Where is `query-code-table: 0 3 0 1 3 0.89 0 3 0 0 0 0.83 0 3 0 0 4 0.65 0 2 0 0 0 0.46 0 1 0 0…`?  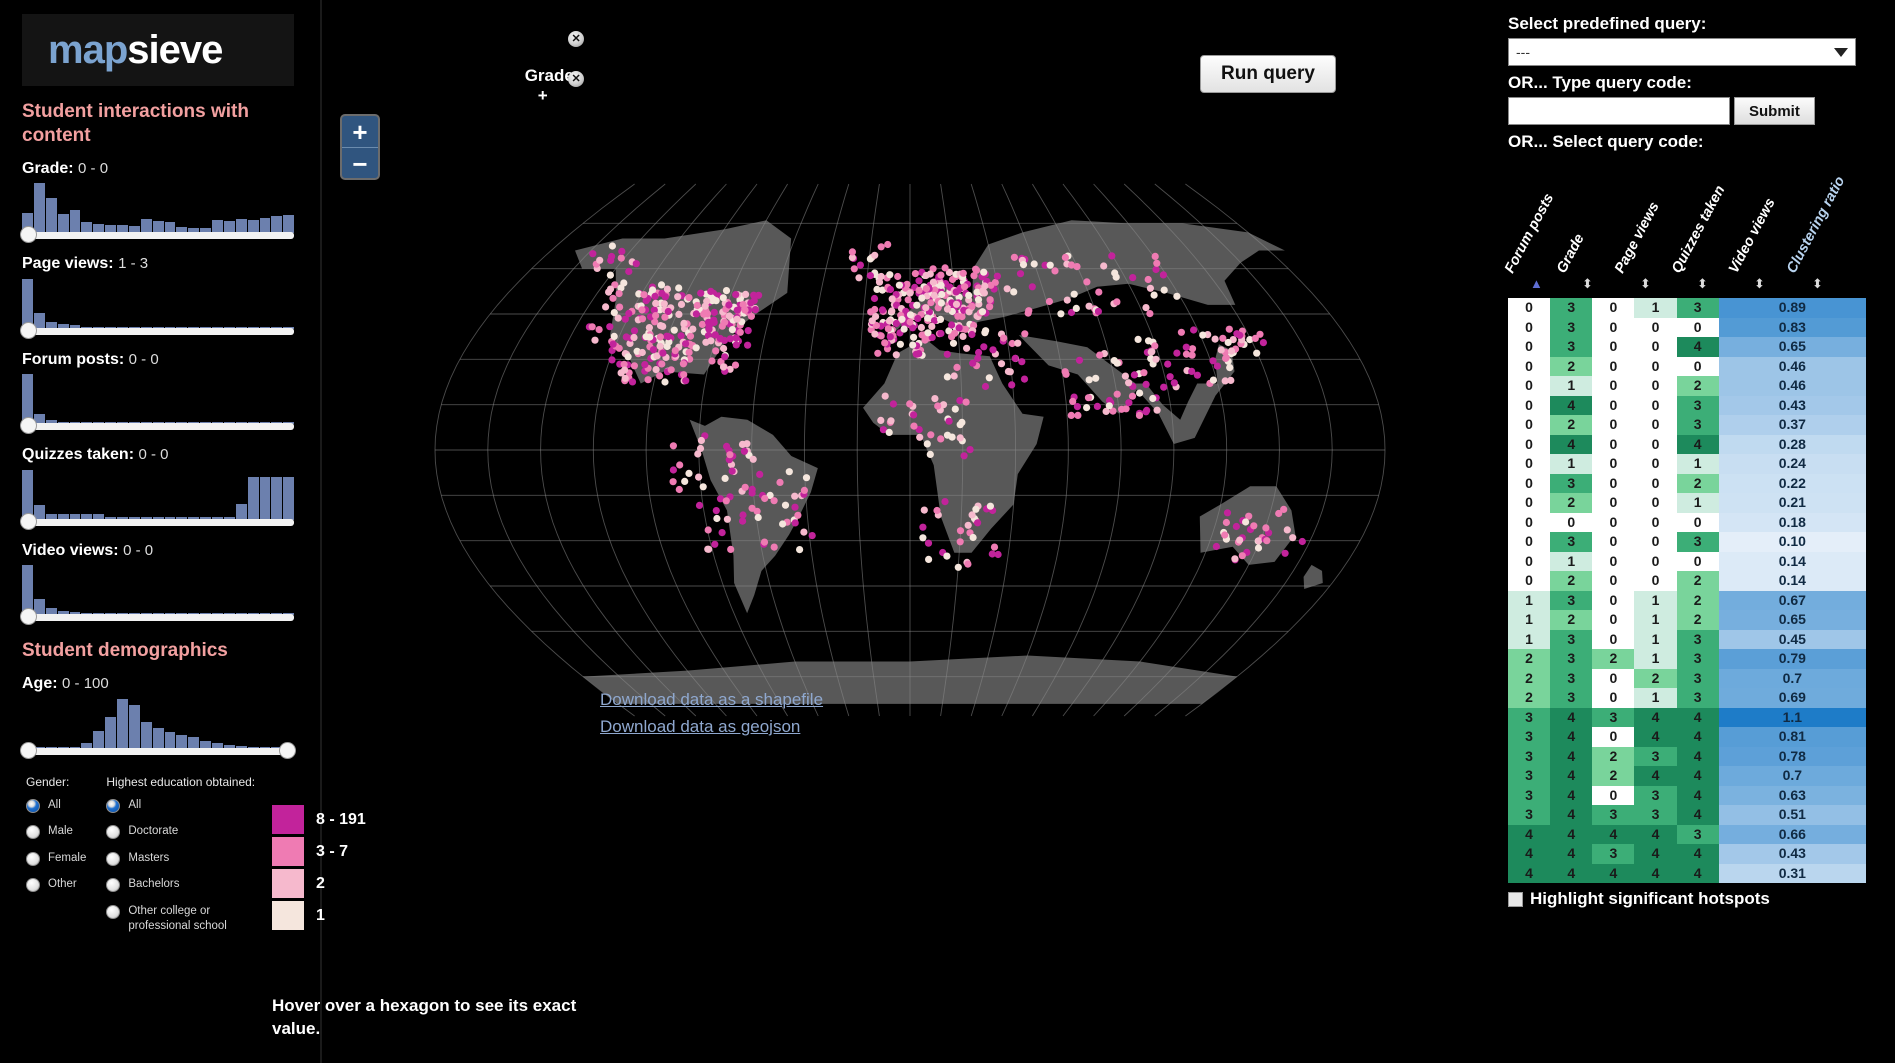
query-code-table: 0 3 0 1 3 0.89 0 3 0 0 0 0.83 0 3 0 0 4 0.65 0 2 0 0 0 0.46 0 1 0 0… is located at coordinates (1687, 590).